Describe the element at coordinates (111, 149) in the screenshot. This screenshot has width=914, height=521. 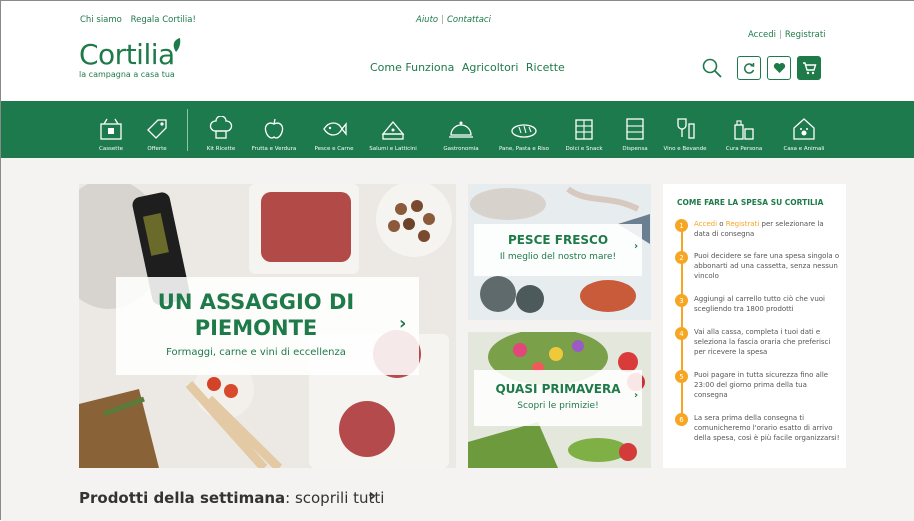
I see `category-label: Cassette` at that location.